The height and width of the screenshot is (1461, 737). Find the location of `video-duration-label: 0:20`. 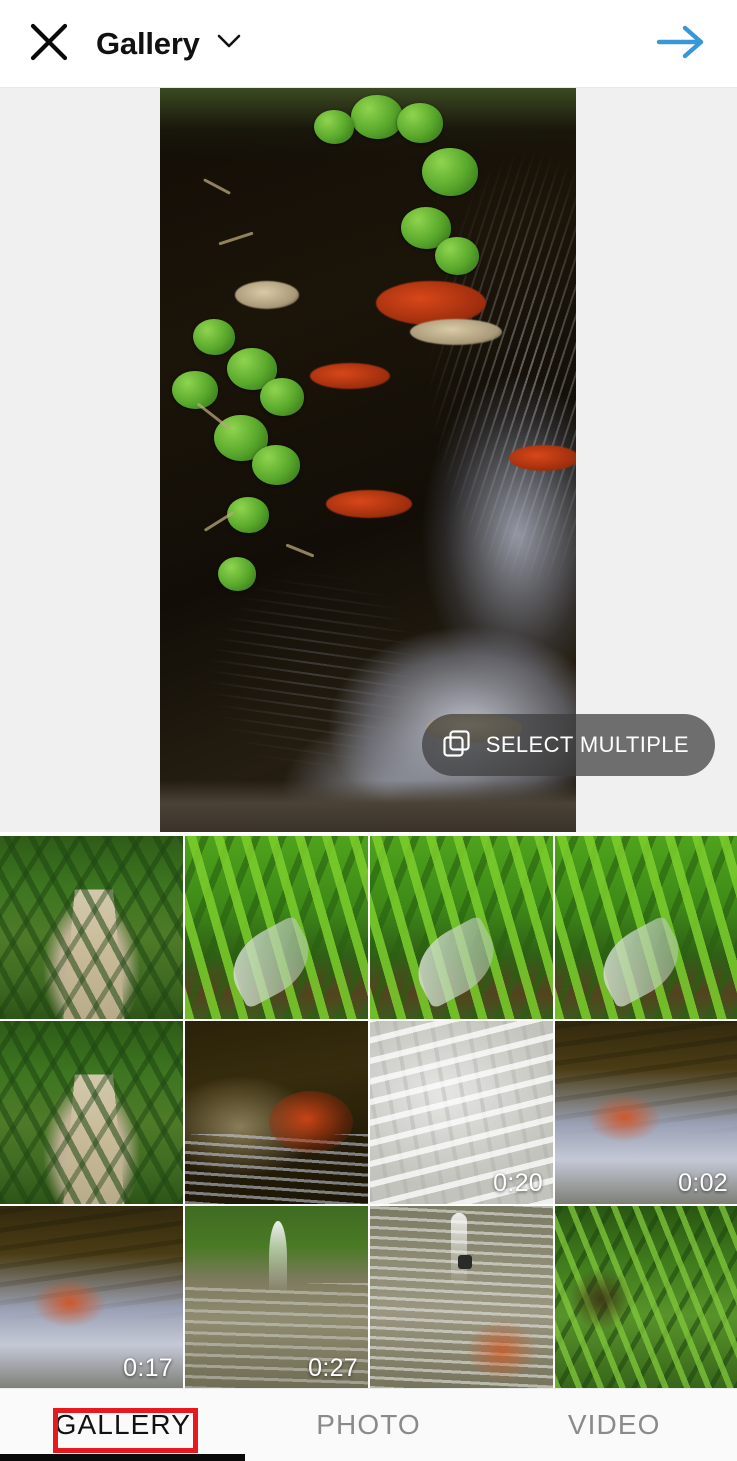

video-duration-label: 0:20 is located at coordinates (518, 1183).